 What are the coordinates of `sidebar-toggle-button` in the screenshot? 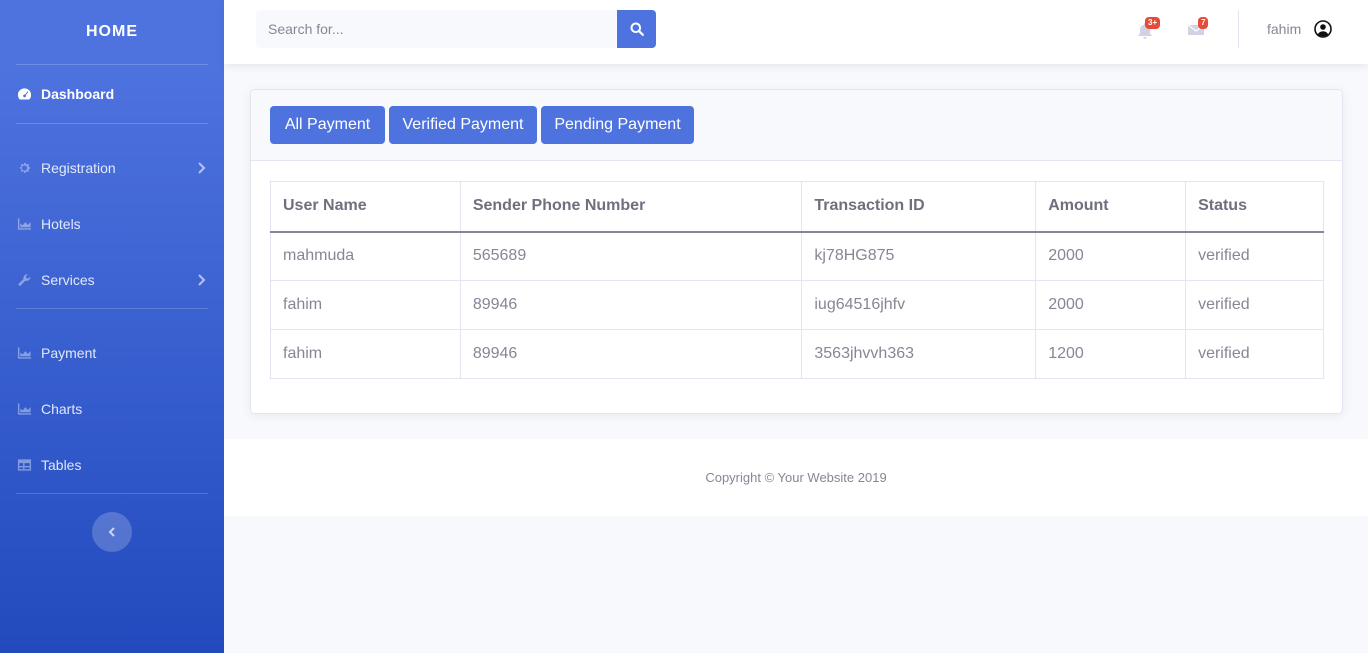 It's located at (112, 532).